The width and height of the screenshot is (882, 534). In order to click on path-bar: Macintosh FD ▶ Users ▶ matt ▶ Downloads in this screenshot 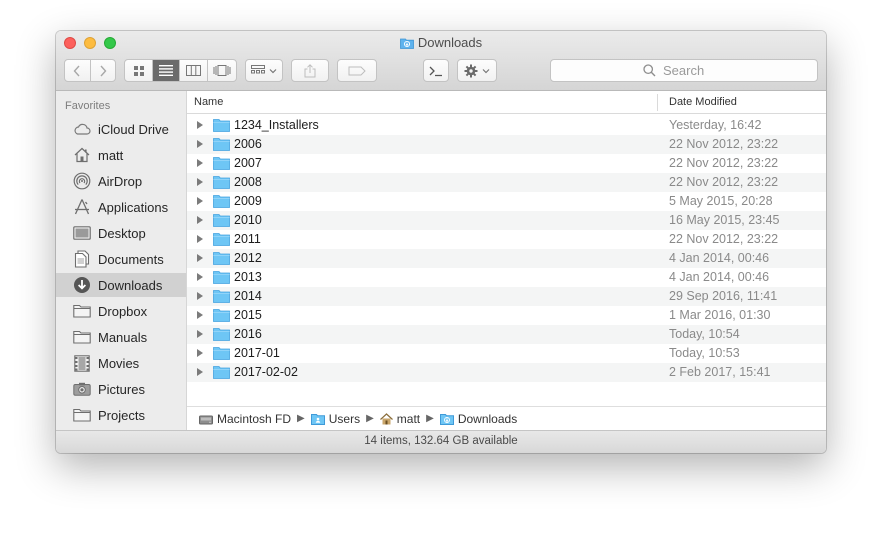, I will do `click(506, 418)`.